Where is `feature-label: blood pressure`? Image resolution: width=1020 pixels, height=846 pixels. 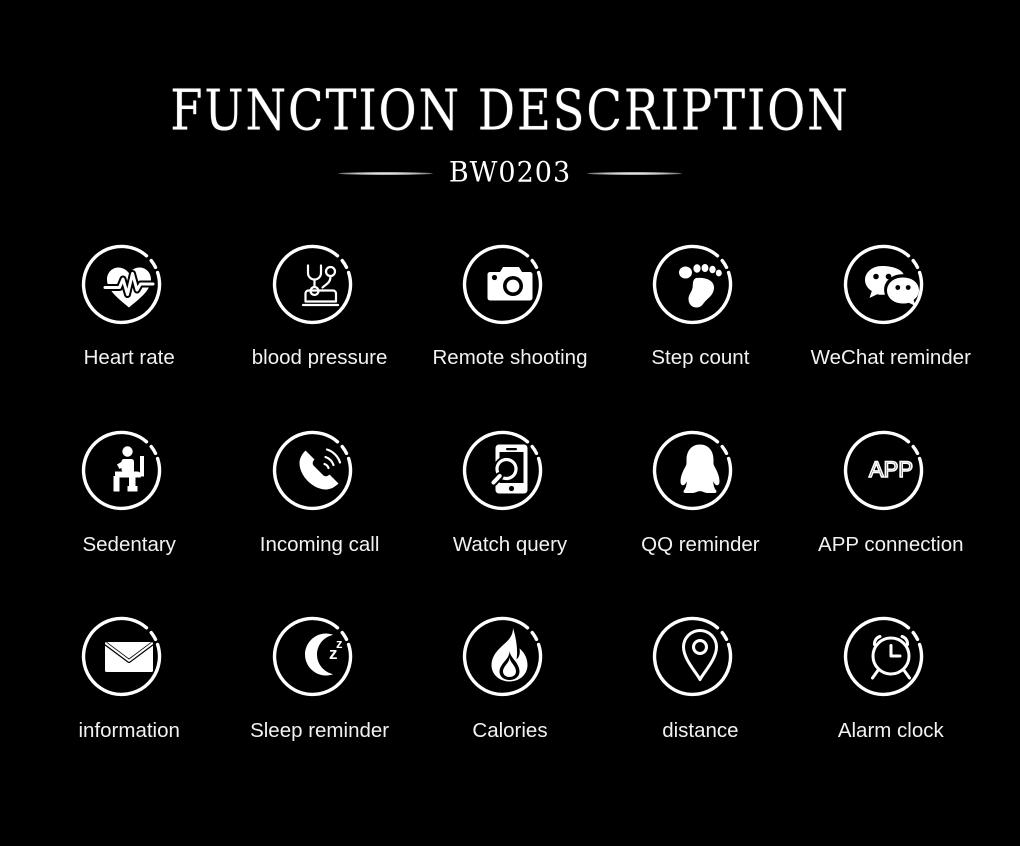
feature-label: blood pressure is located at coordinates (319, 357).